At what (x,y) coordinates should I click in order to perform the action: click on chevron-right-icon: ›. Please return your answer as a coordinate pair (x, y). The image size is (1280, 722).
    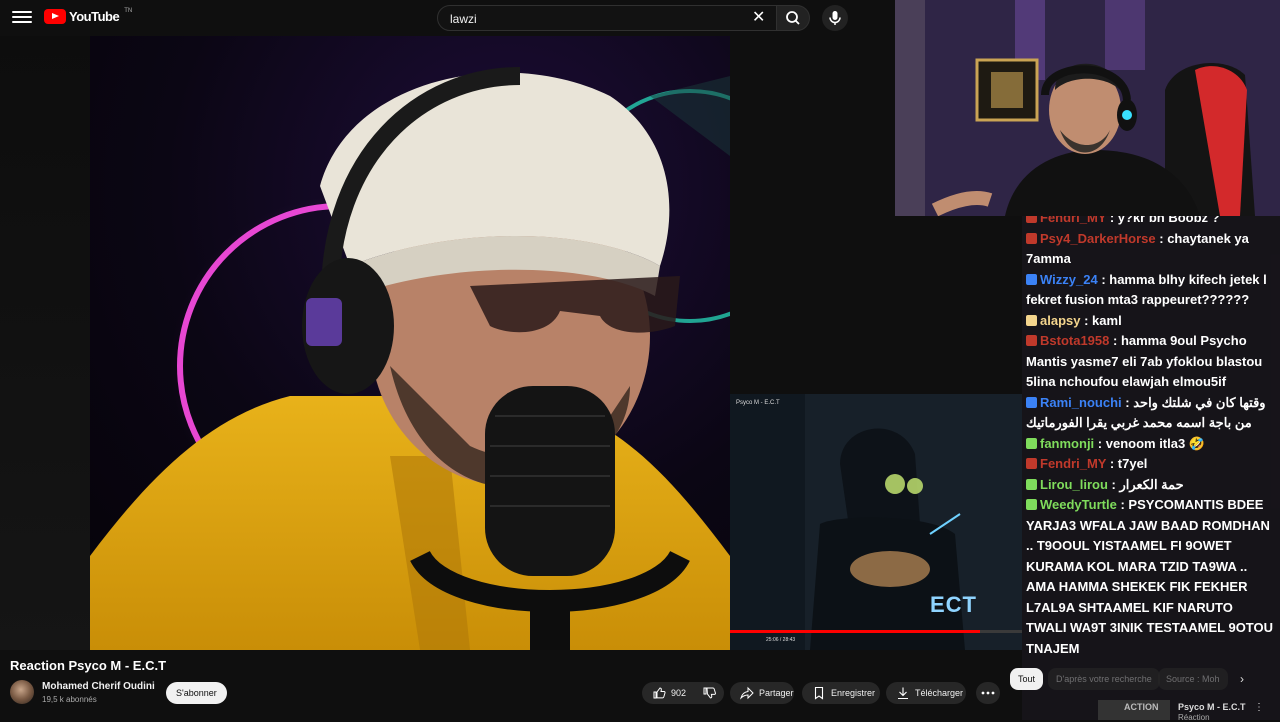
    Looking at the image, I should click on (1242, 679).